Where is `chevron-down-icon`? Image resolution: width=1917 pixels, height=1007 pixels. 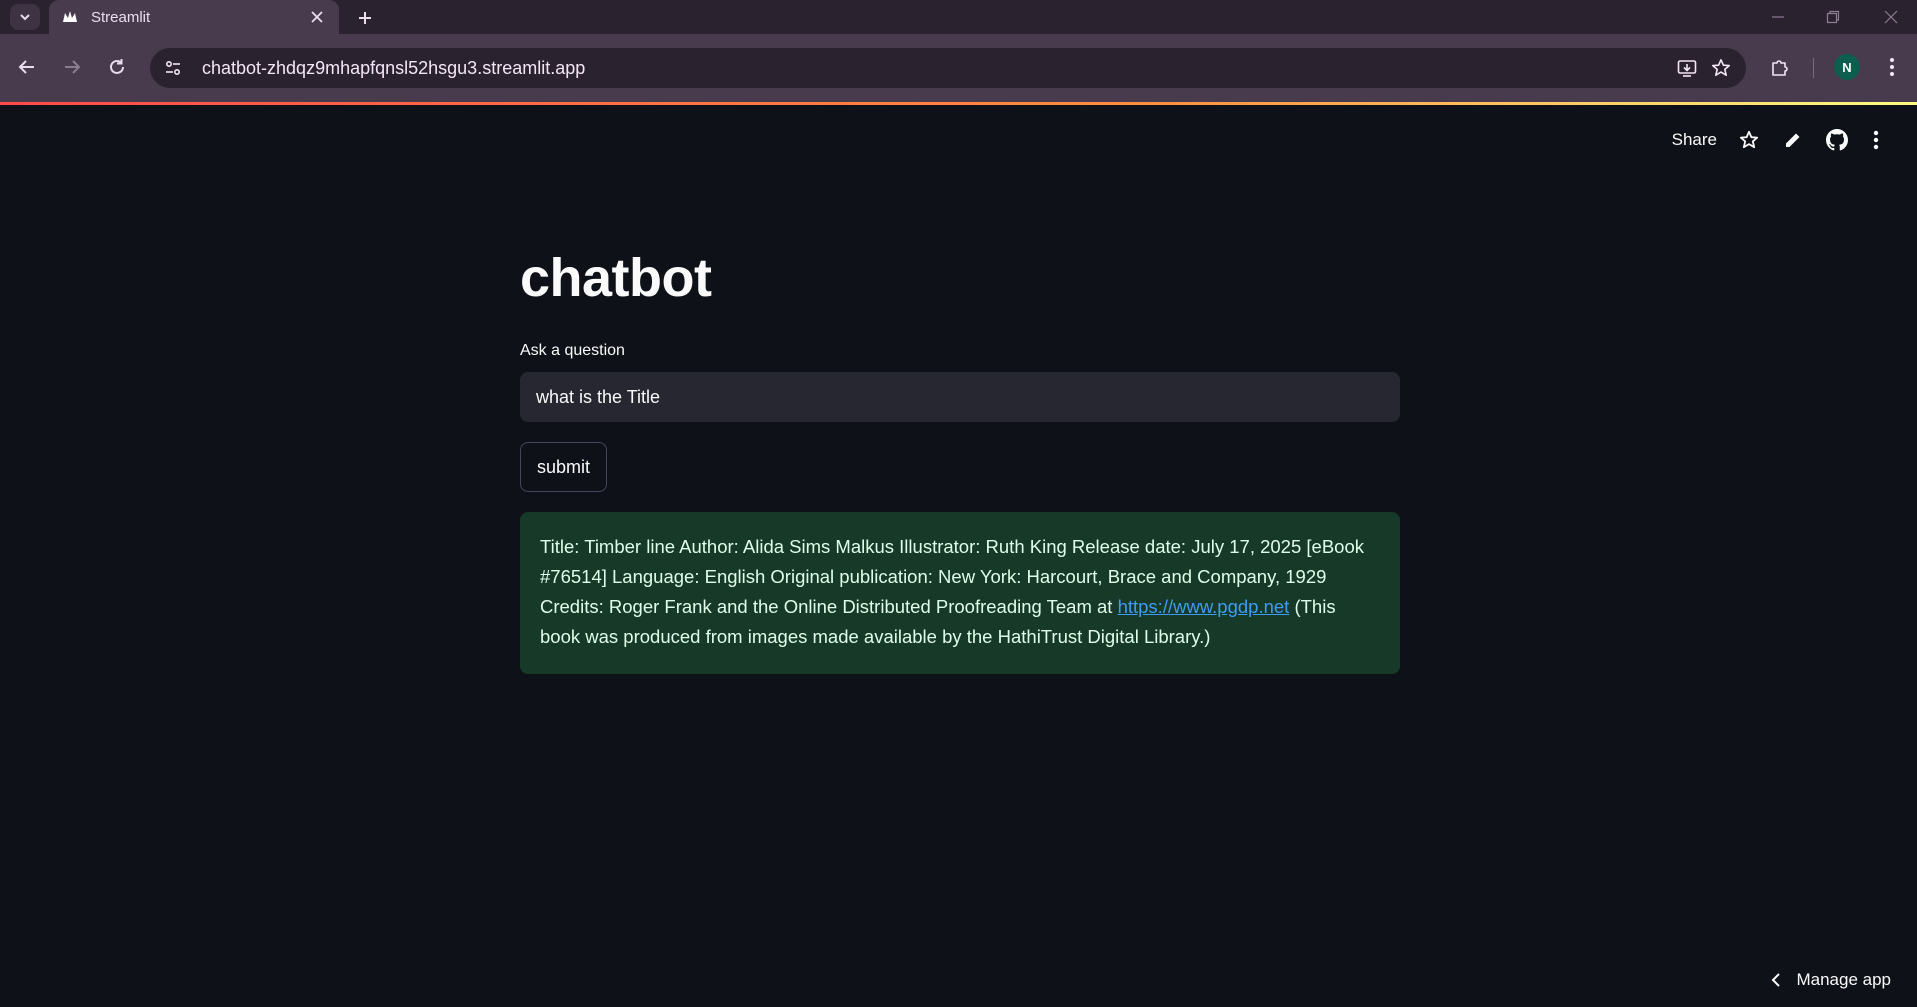 chevron-down-icon is located at coordinates (25, 17).